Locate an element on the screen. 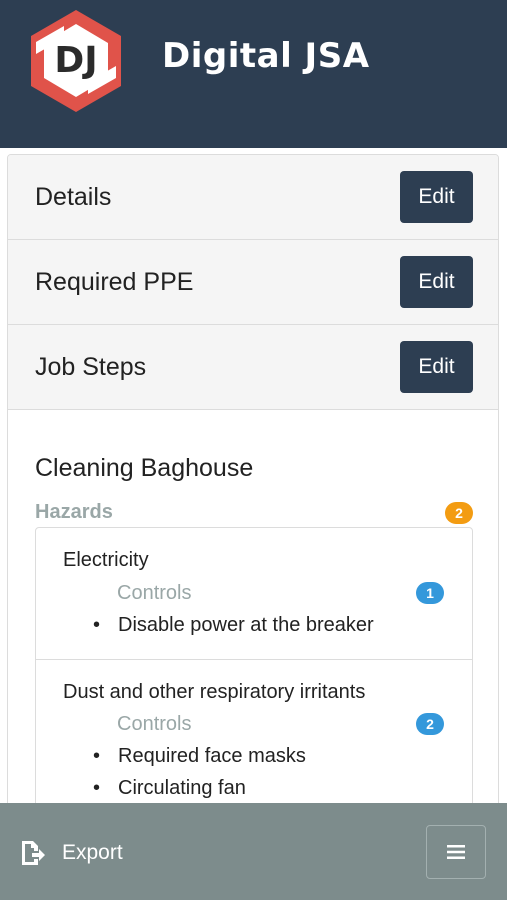 This screenshot has width=507, height=900. control-text: Required face masks is located at coordinates (212, 756).